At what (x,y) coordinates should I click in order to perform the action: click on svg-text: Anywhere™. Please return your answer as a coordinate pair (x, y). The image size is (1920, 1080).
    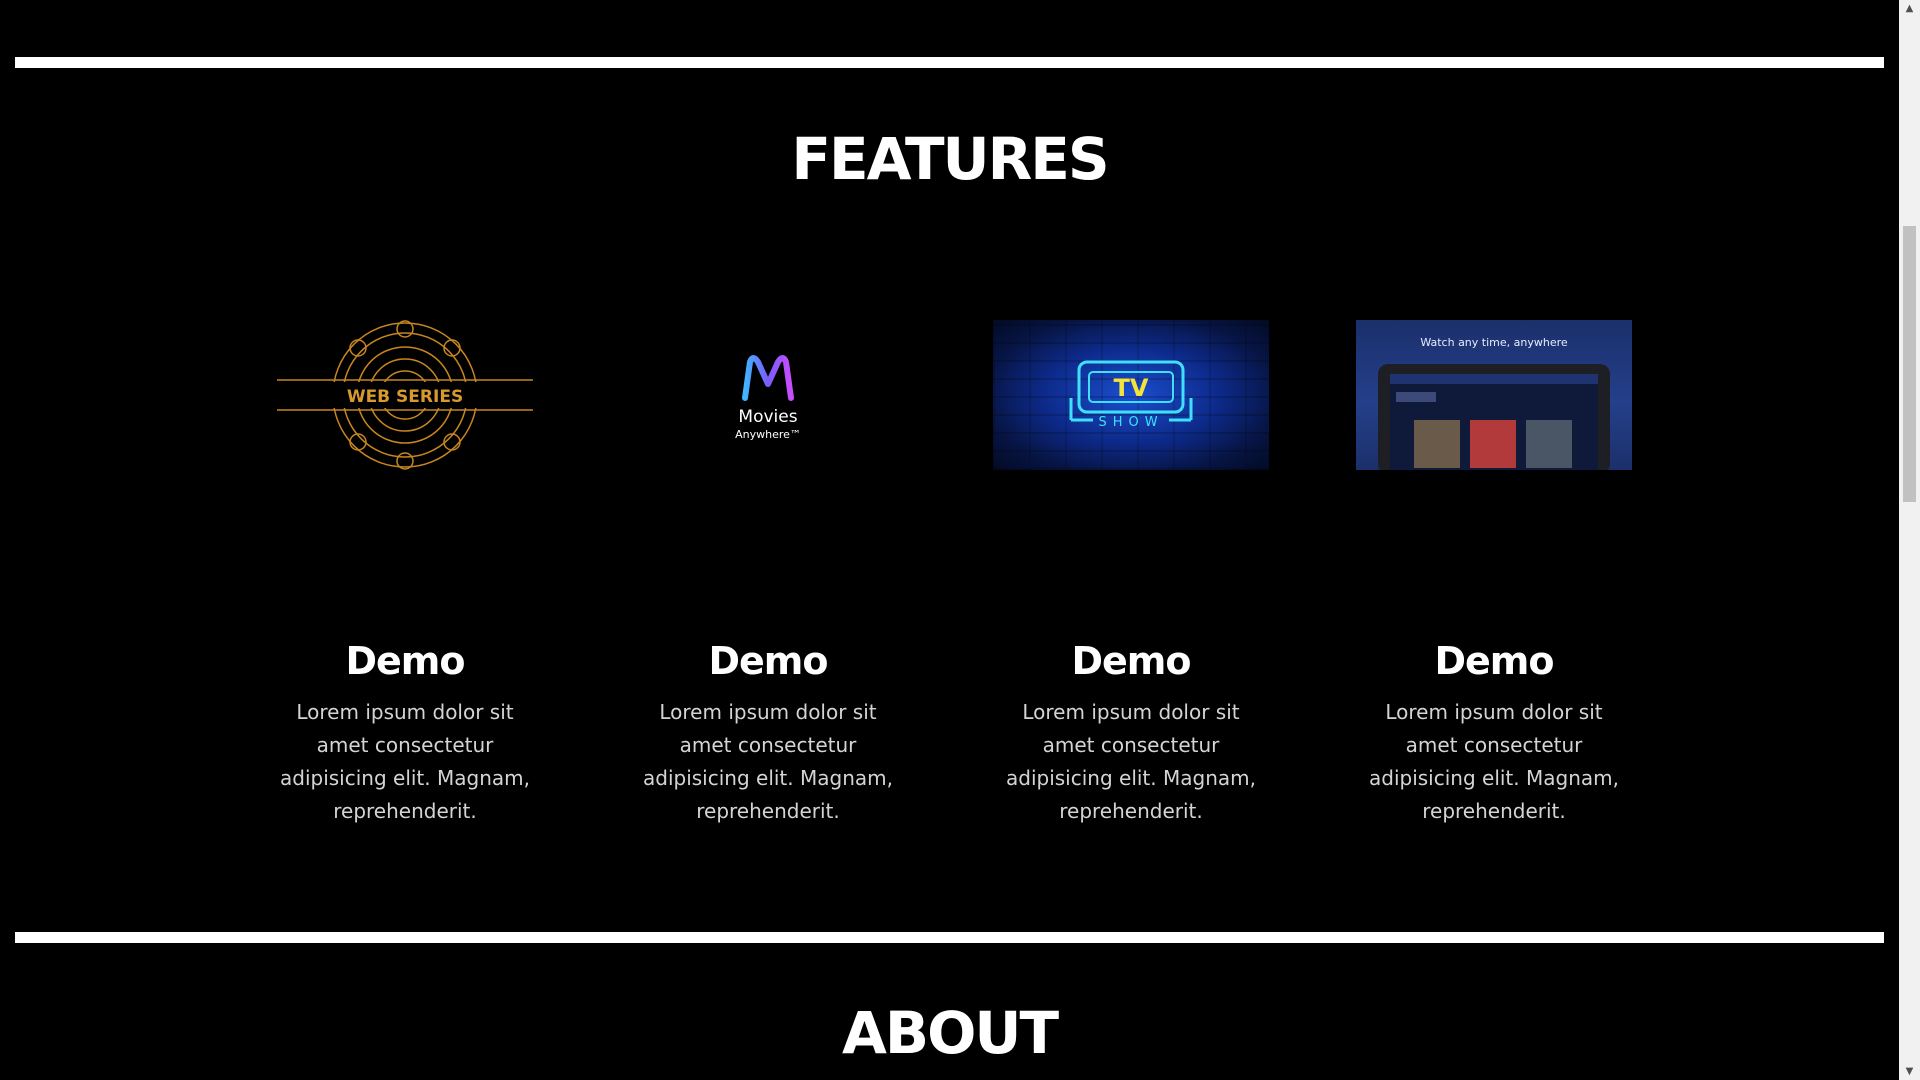
    Looking at the image, I should click on (768, 434).